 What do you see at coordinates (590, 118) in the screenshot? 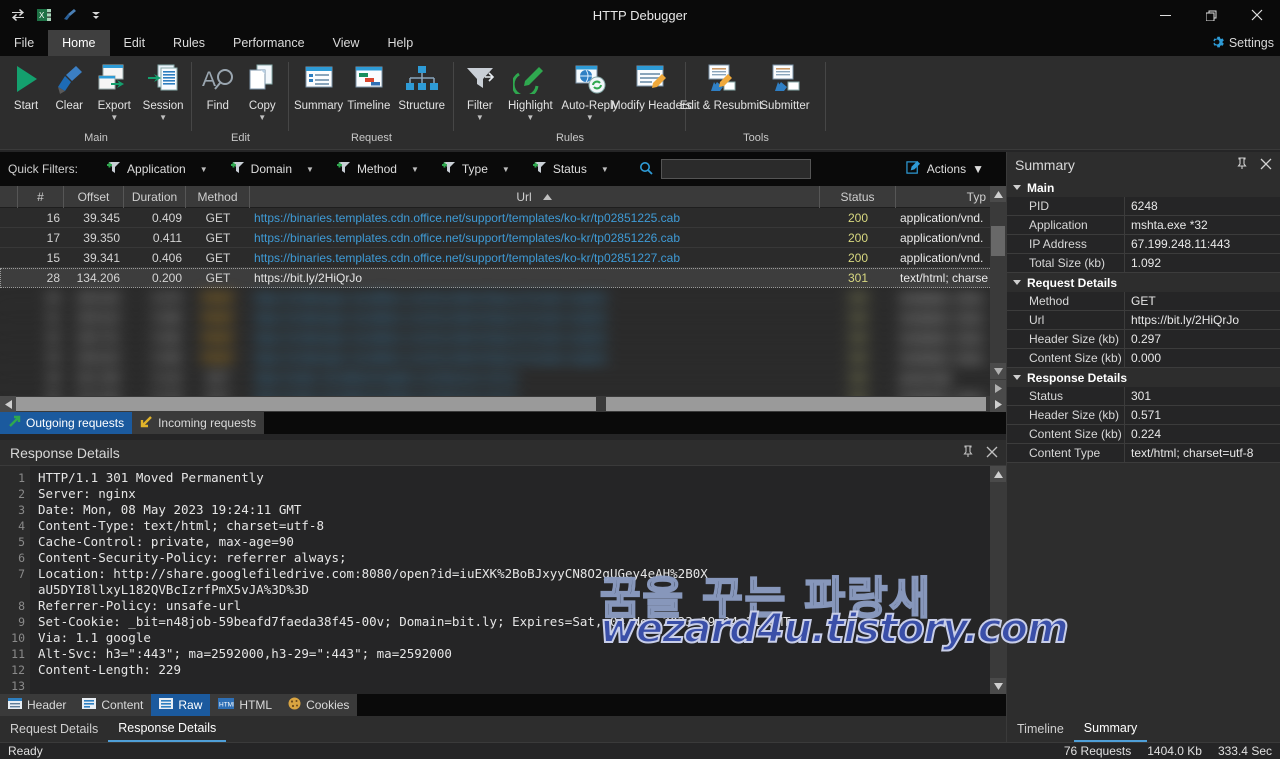
I see `auto-reply-caret-icon: ▼` at bounding box center [590, 118].